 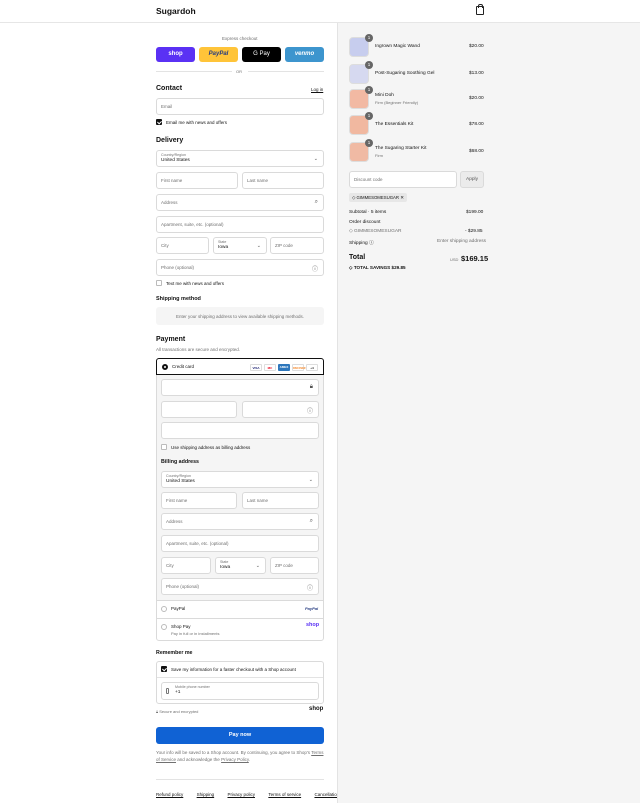 What do you see at coordinates (211, 447) in the screenshot?
I see `use-shipping-label: Use shipping address as billing address` at bounding box center [211, 447].